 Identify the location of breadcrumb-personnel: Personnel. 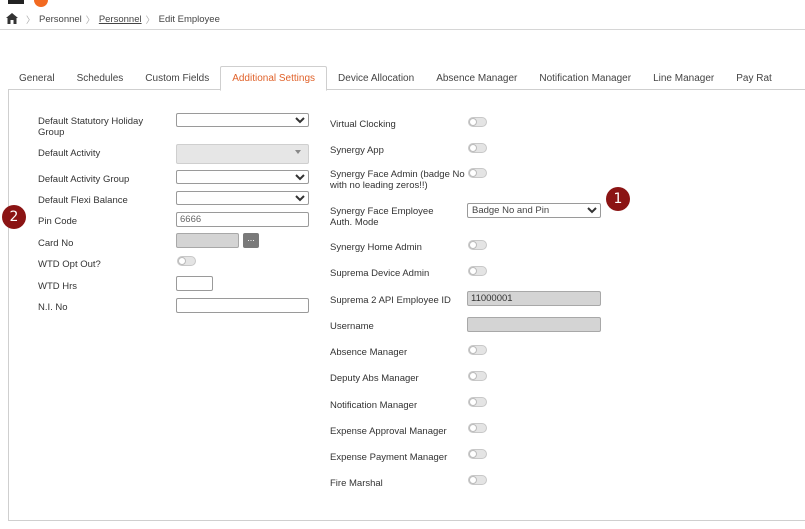
(60, 19).